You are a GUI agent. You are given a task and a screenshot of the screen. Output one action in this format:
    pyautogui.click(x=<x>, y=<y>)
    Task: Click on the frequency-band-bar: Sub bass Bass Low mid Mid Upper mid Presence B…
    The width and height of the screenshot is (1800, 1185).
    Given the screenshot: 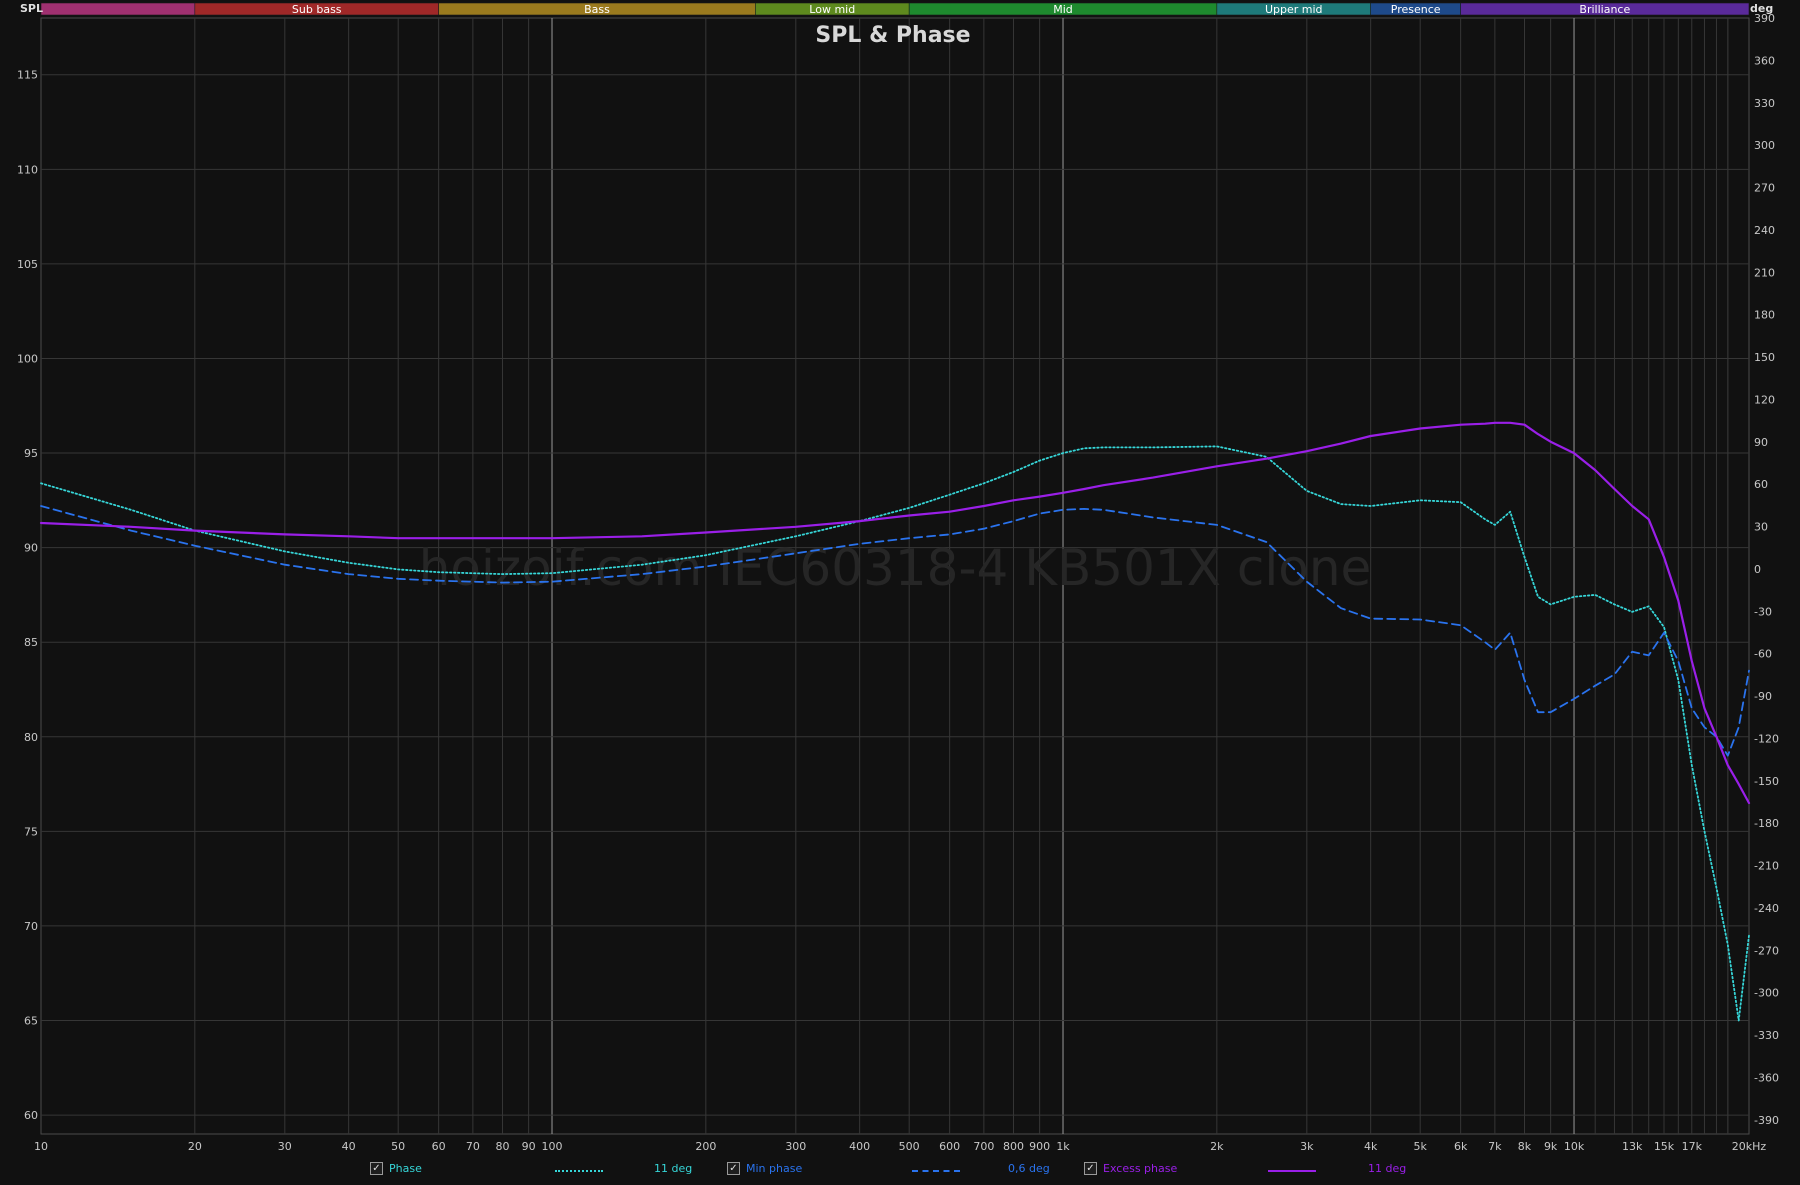 What is the action you would take?
    pyautogui.click(x=895, y=9)
    